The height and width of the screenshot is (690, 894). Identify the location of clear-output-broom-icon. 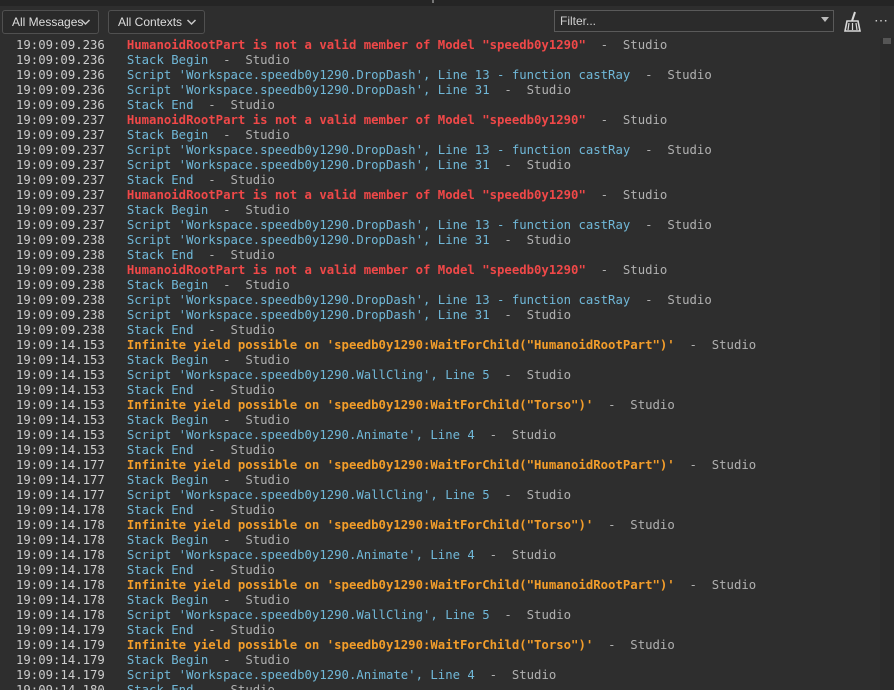
(853, 22).